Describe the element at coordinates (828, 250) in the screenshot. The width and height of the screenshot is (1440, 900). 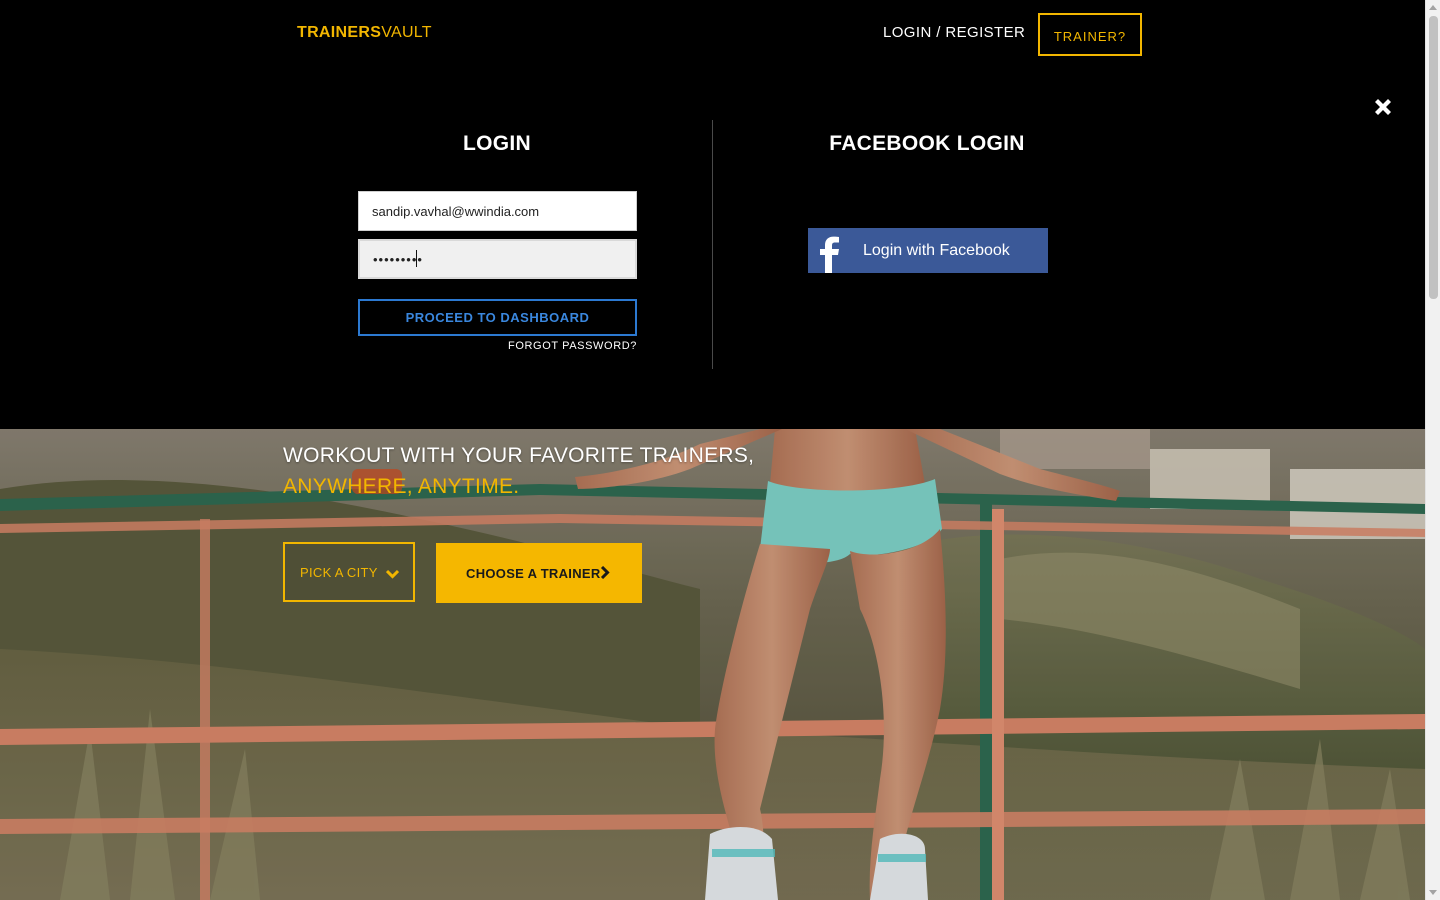
I see `facebook-f-icon` at that location.